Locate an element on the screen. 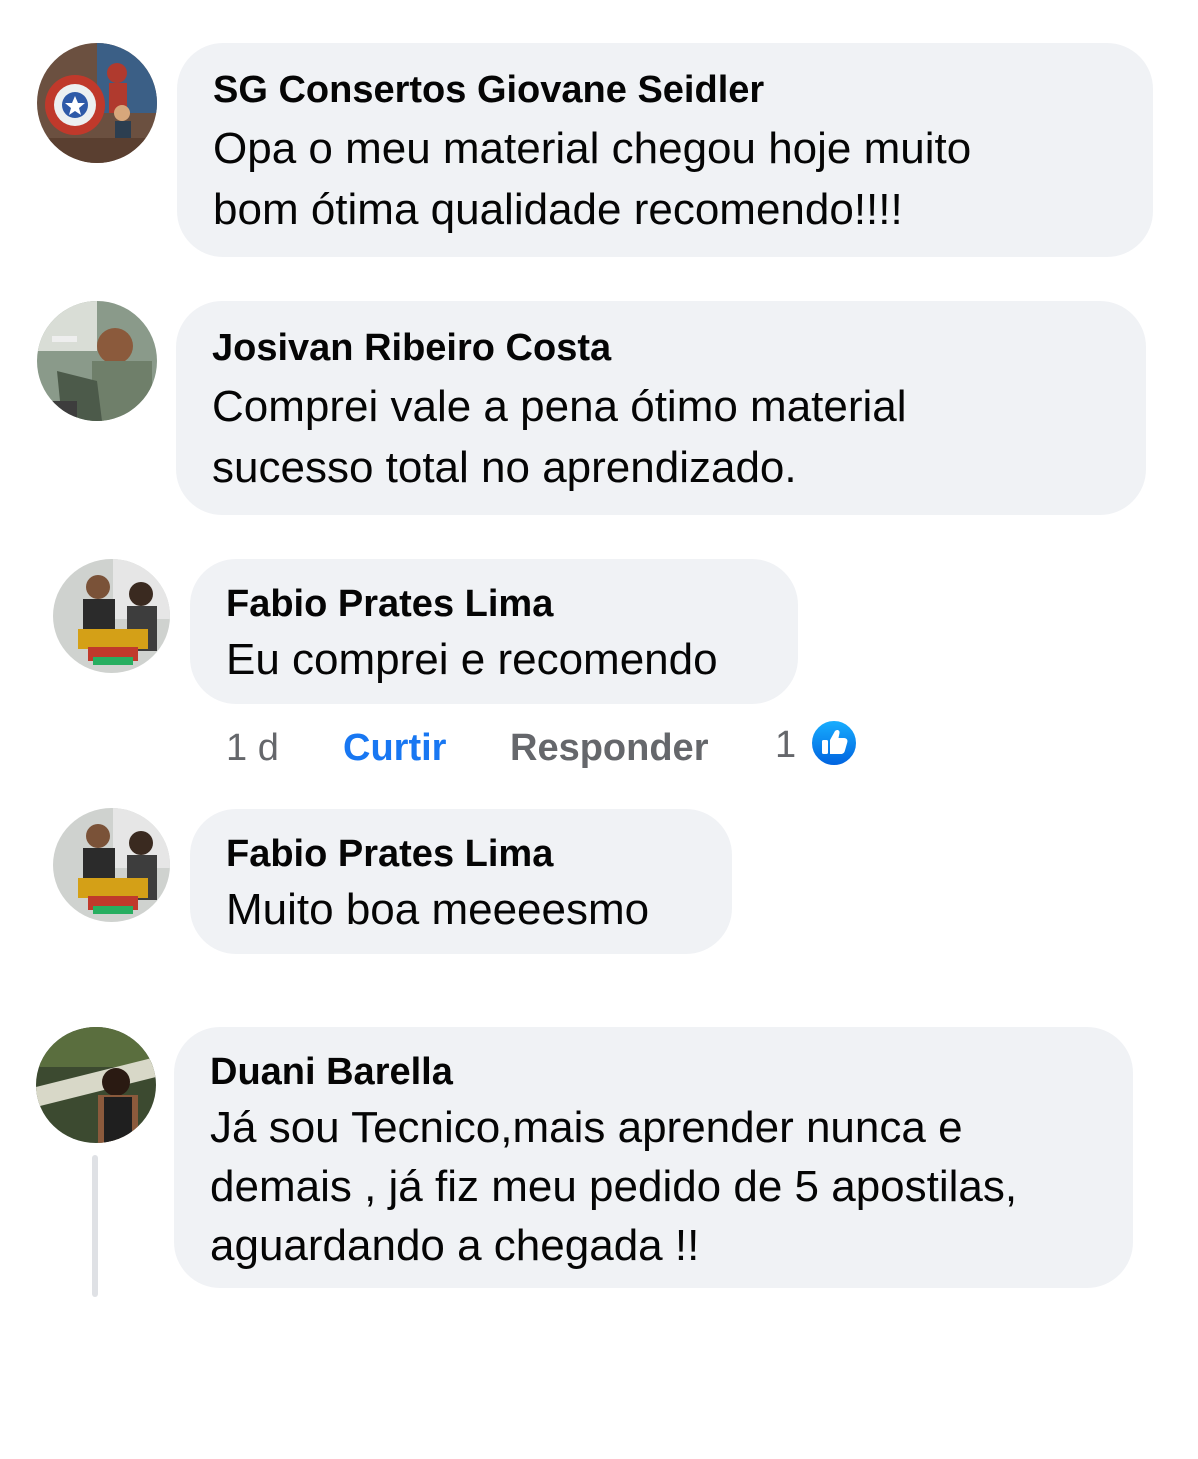 The image size is (1198, 1459). like-action-button: Curtir is located at coordinates (394, 748).